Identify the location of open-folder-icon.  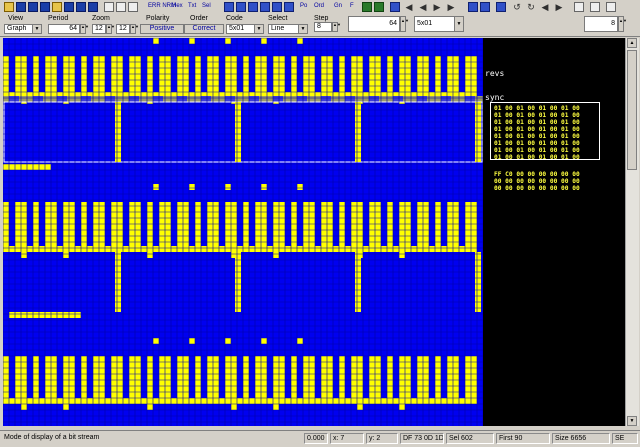
(9, 7).